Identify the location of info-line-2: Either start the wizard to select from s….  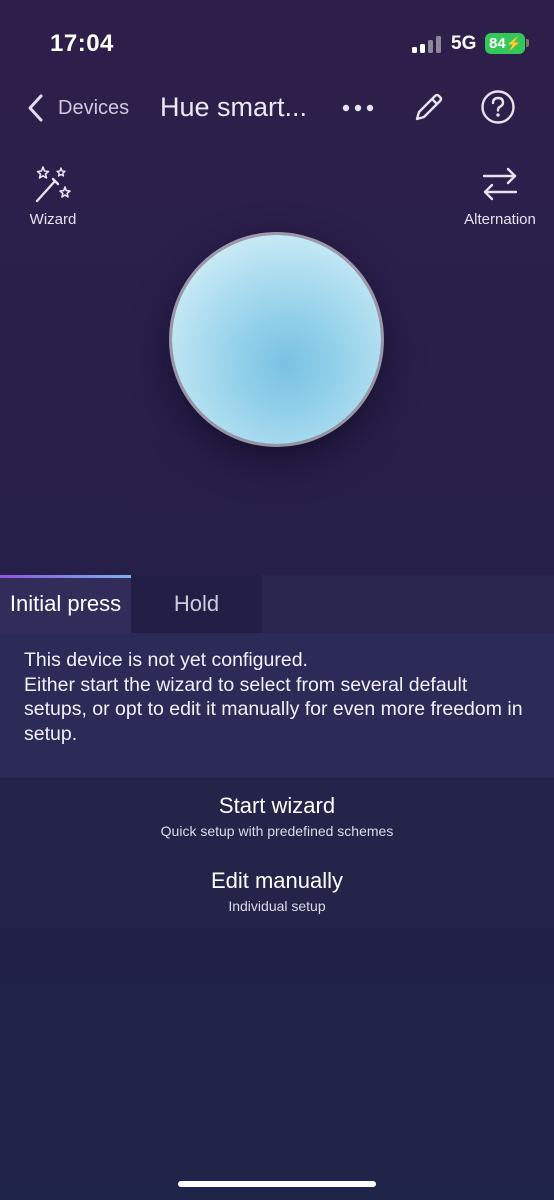
(273, 709).